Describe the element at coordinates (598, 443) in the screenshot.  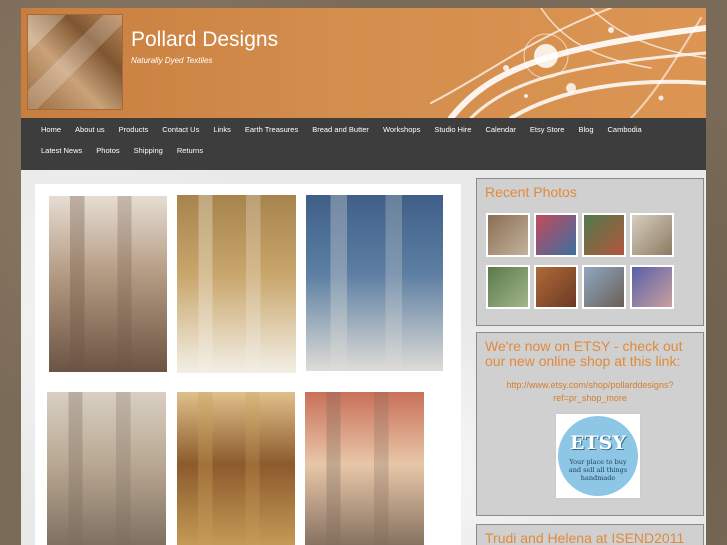
I see `etsy-badge-word: ETSY` at that location.